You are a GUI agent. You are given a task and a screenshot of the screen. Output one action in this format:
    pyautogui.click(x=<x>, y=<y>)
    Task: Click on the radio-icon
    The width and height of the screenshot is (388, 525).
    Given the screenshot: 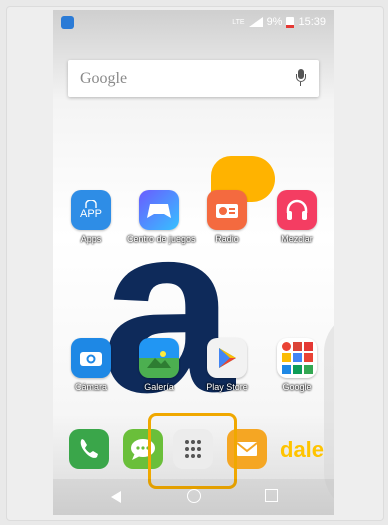 What is the action you would take?
    pyautogui.click(x=227, y=210)
    